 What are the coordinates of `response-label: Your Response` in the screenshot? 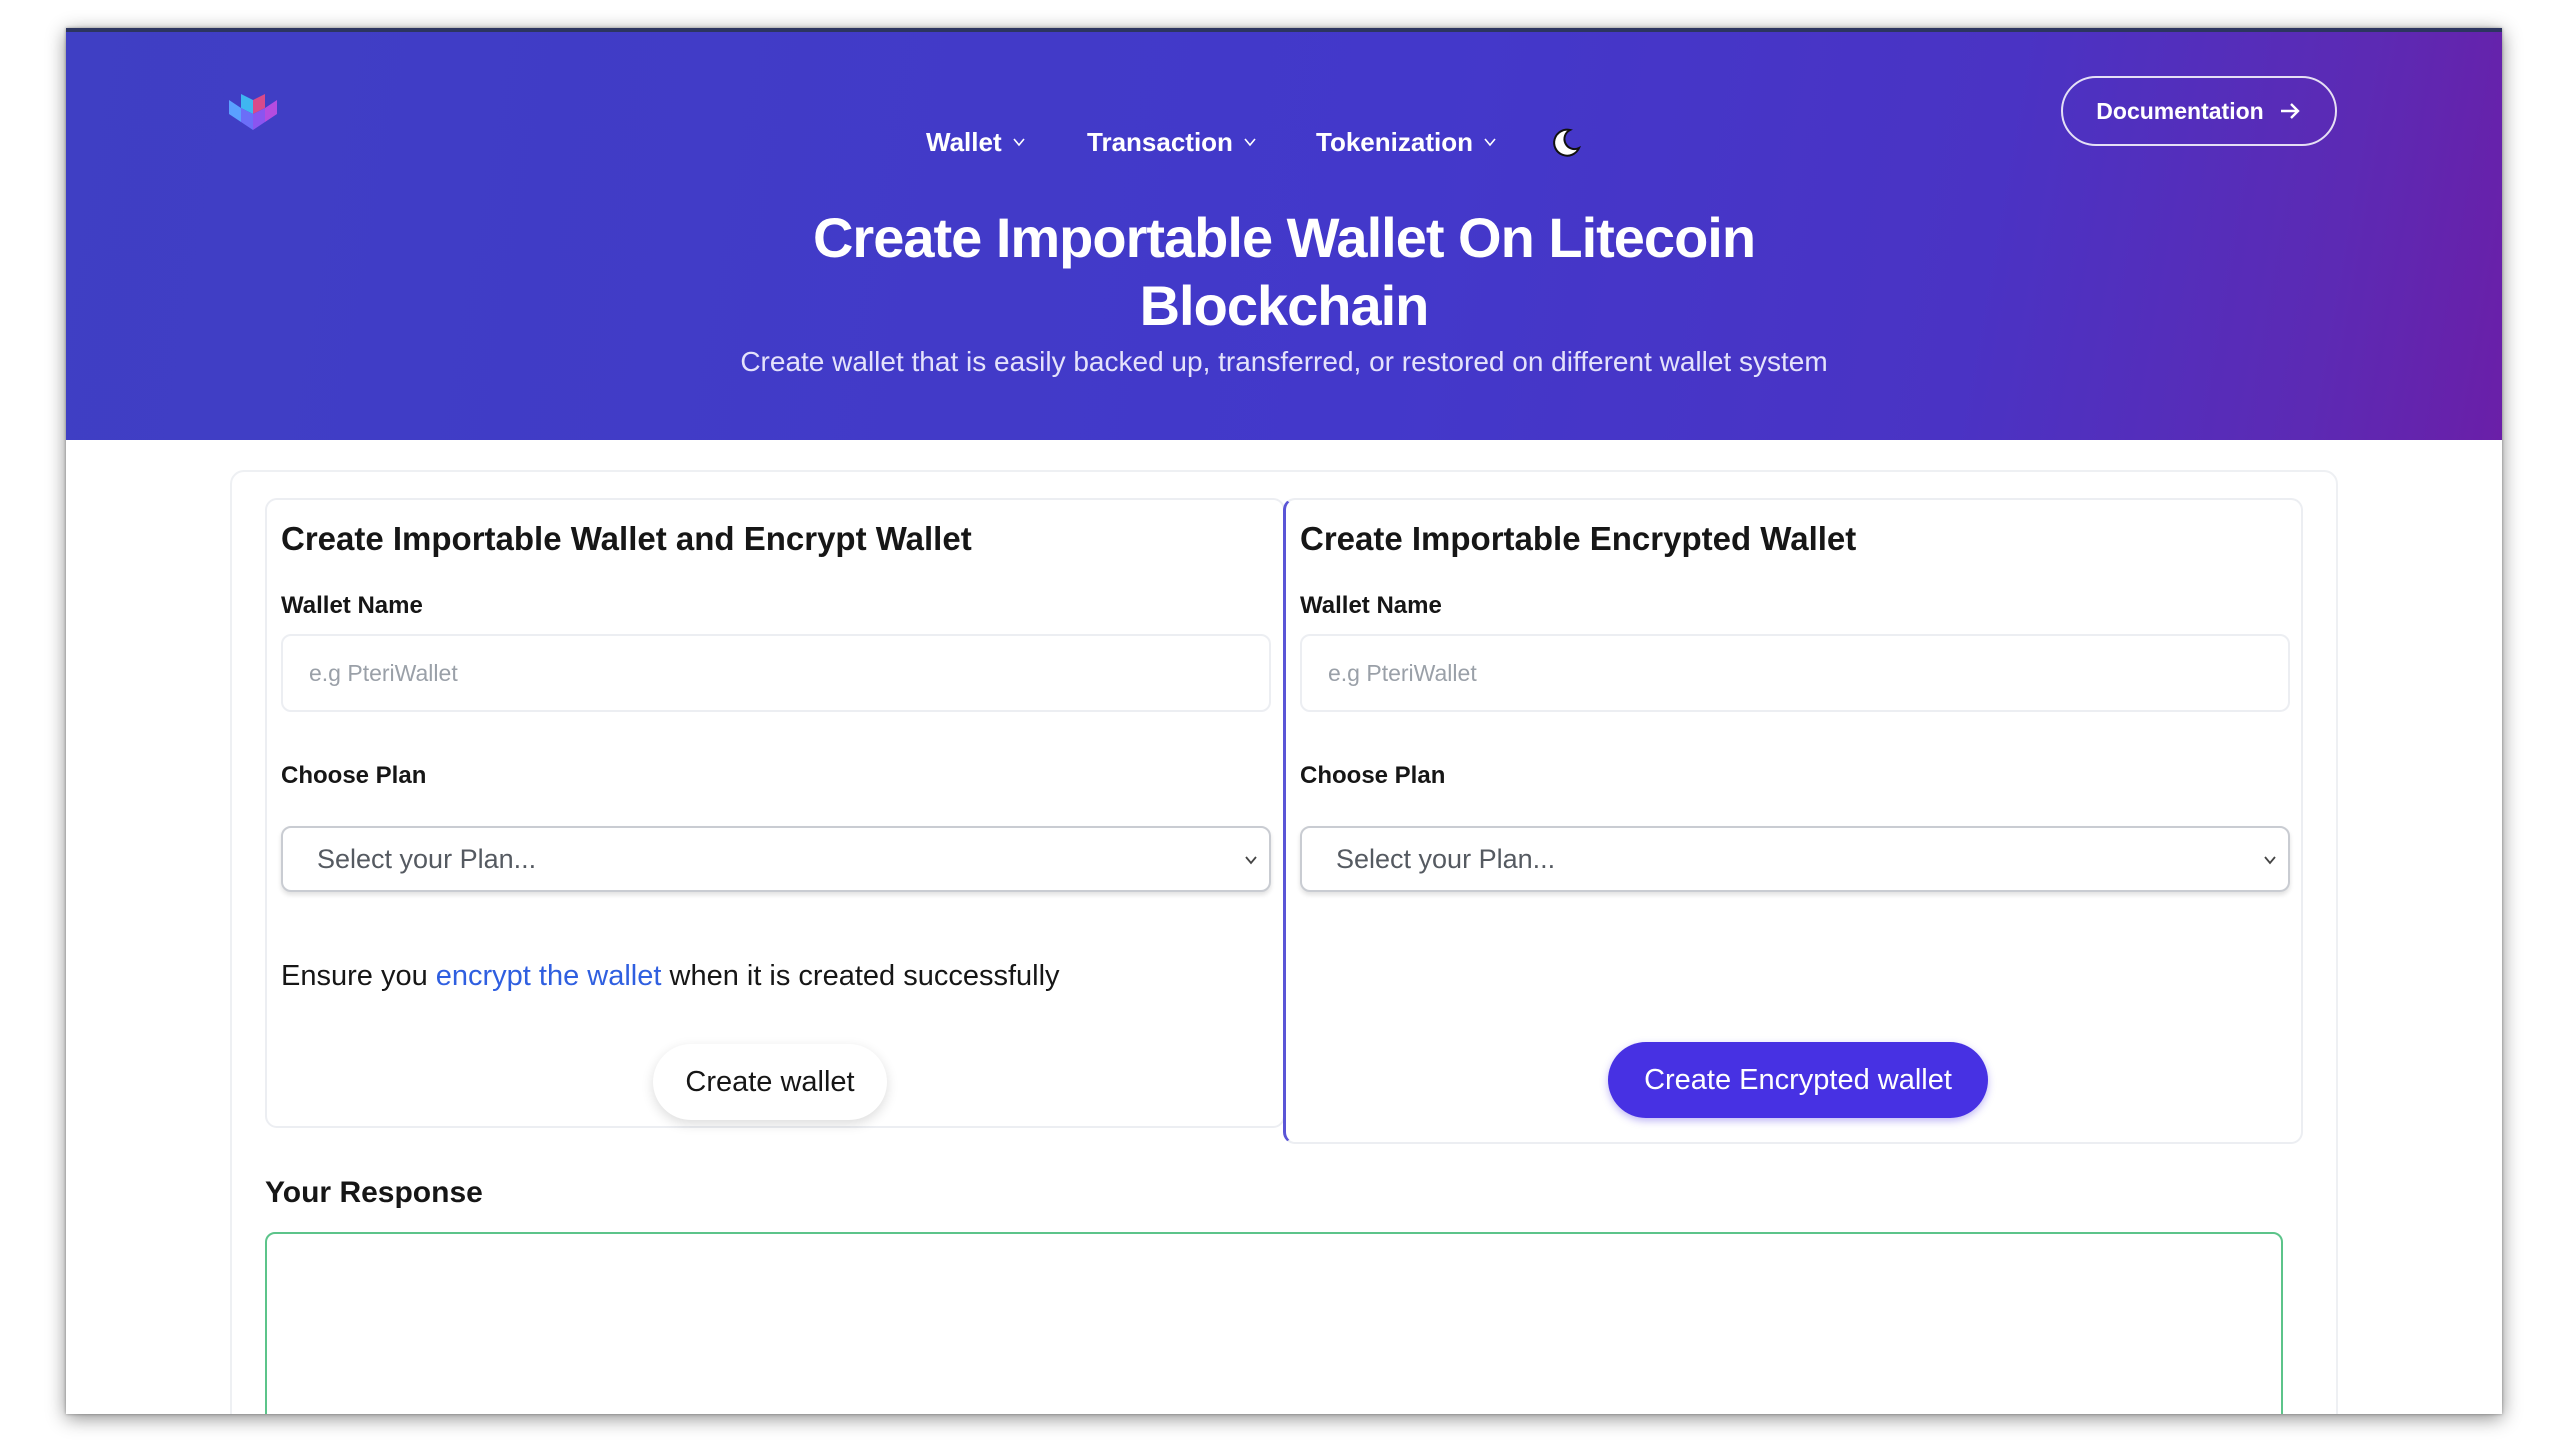 It's located at (374, 1192).